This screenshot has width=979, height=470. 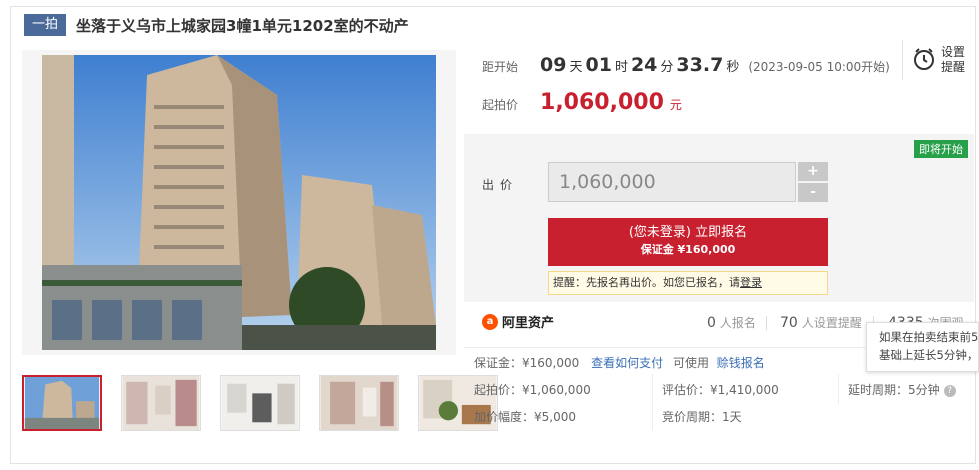 I want to click on register-line2: 保证金 ¥160,000, so click(x=688, y=249).